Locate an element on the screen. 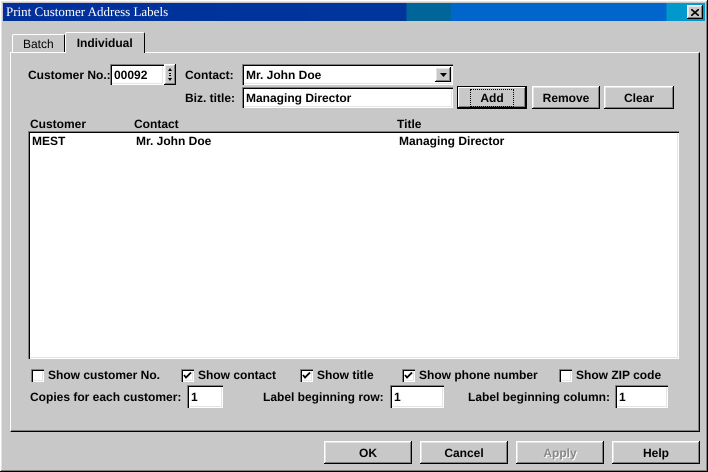  dialog-button: OK is located at coordinates (368, 452).